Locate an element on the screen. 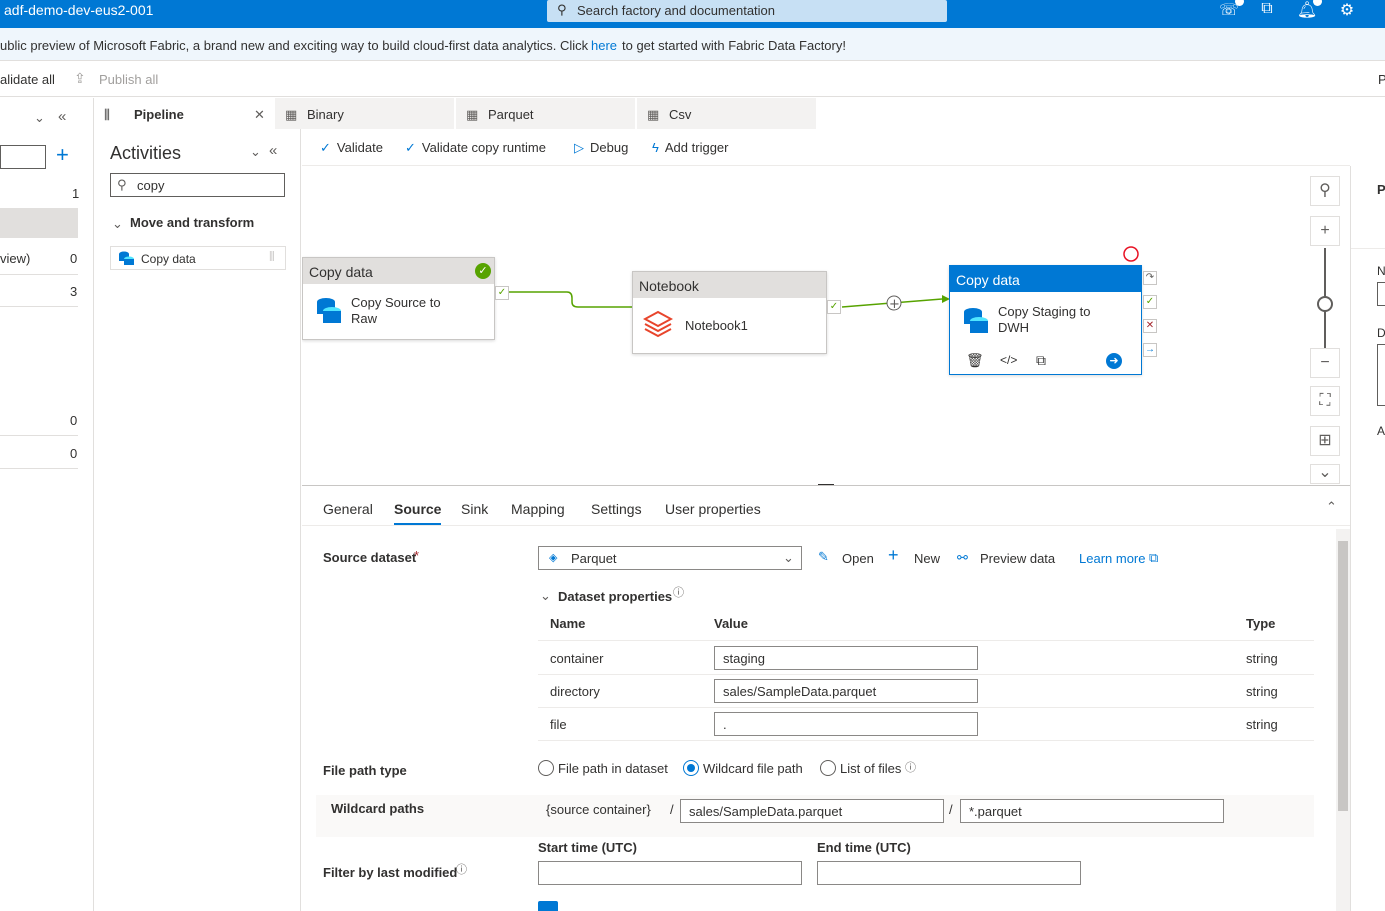  factory-name: adf-demo-dev-eus2-001 is located at coordinates (78, 10).